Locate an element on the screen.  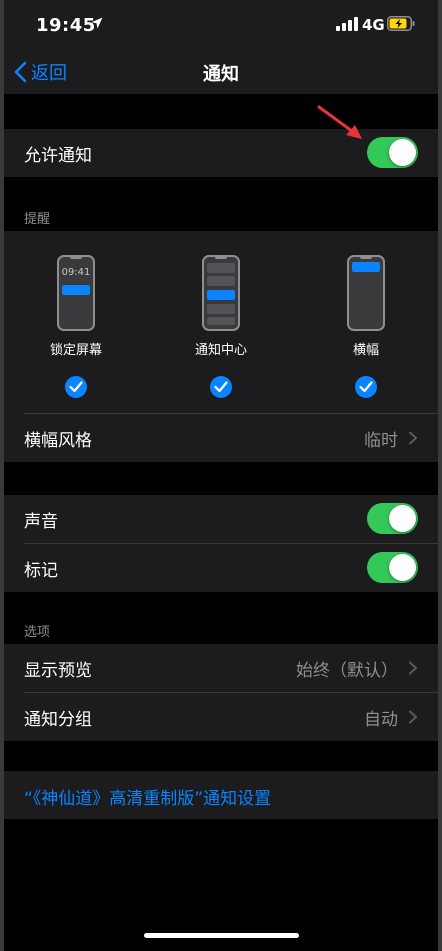
notification-center-phone-icon is located at coordinates (221, 293).